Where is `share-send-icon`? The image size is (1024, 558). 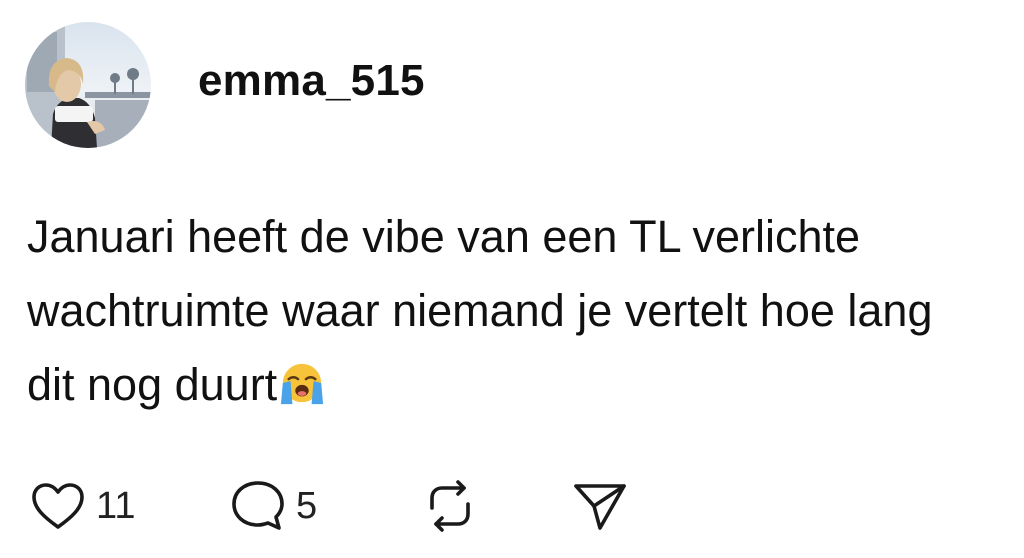
share-send-icon is located at coordinates (600, 507).